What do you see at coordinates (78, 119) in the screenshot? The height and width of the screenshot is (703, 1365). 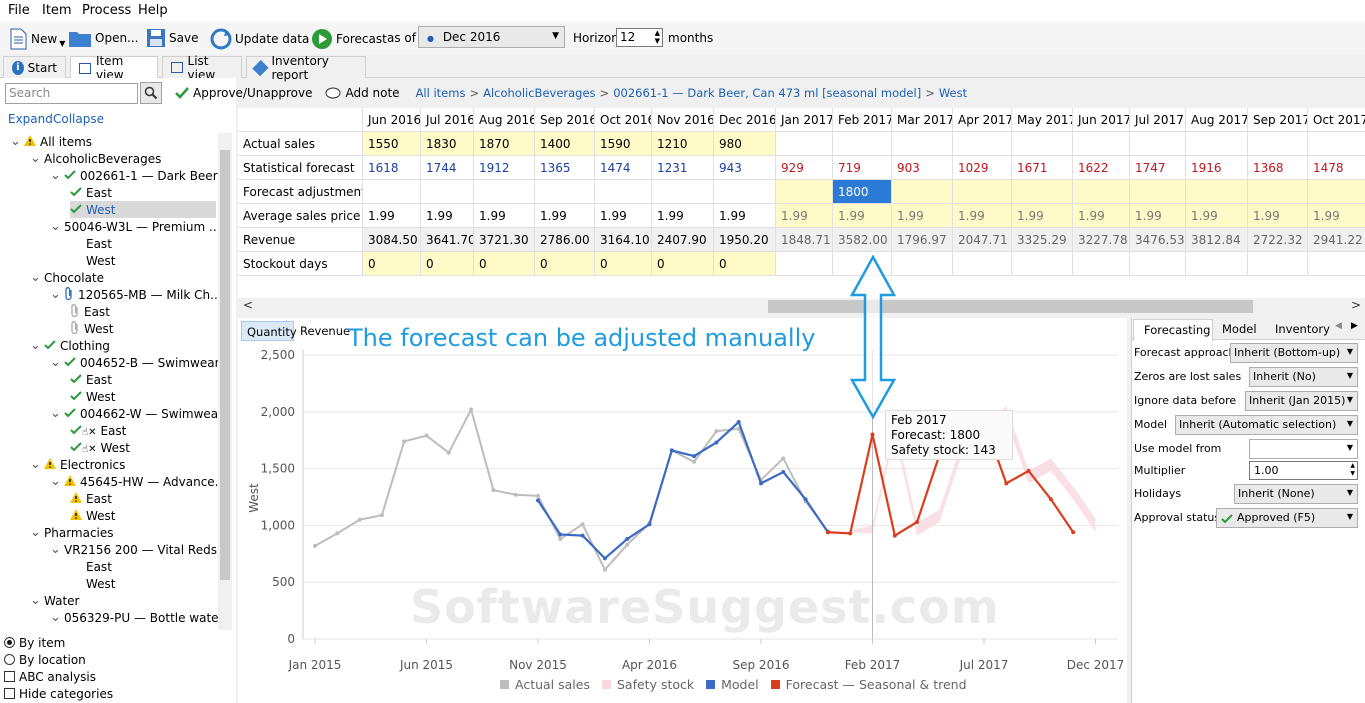 I see `collapse-link: Collapse` at bounding box center [78, 119].